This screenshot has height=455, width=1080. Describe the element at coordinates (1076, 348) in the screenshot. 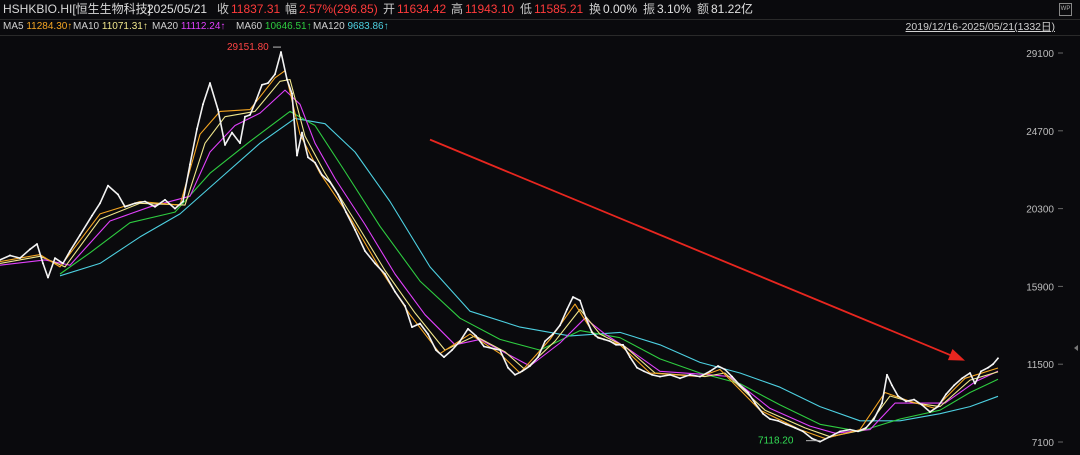

I see `axis-pointer-icon` at that location.